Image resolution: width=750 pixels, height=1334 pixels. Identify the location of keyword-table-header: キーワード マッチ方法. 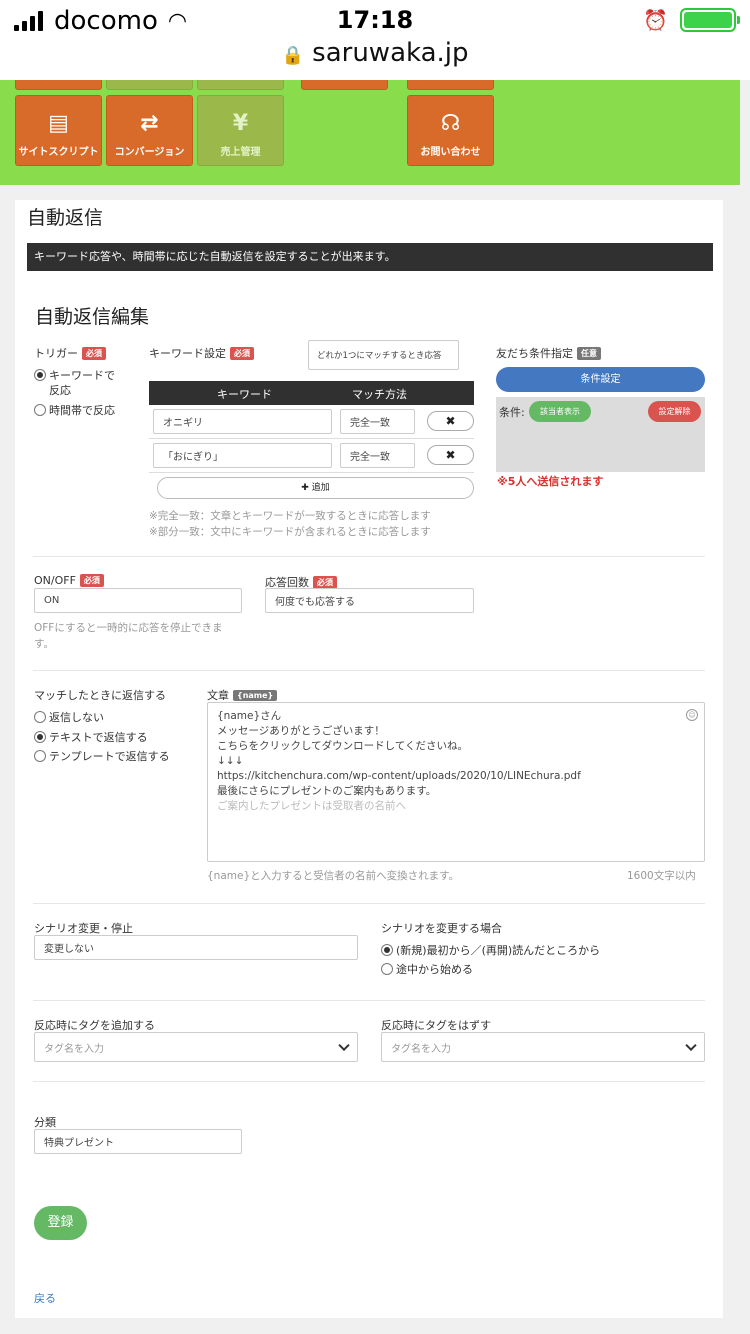
(311, 393).